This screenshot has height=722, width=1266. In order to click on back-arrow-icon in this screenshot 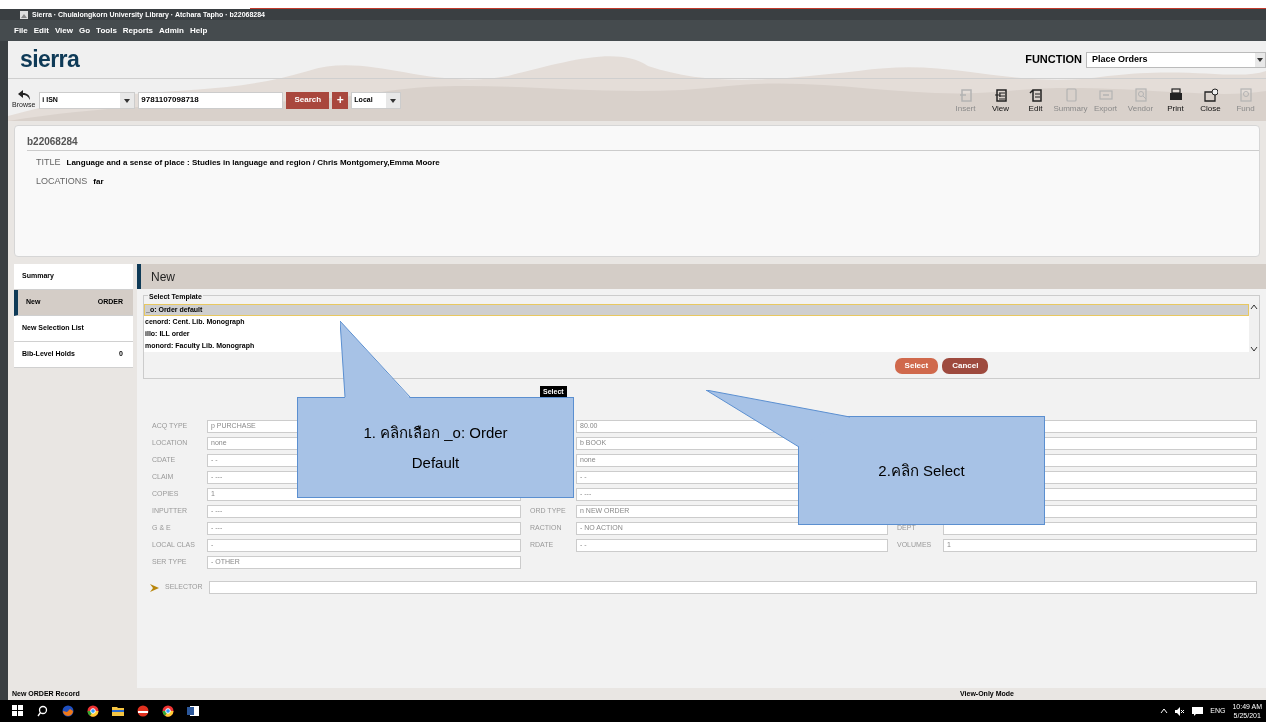, I will do `click(23, 94)`.